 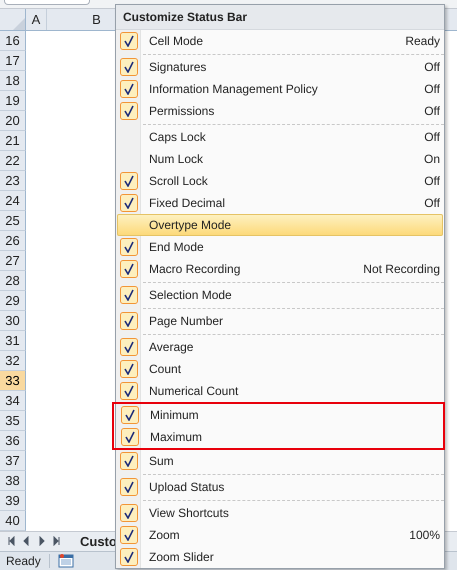 What do you see at coordinates (280, 437) in the screenshot?
I see `menu-item: Maximum` at bounding box center [280, 437].